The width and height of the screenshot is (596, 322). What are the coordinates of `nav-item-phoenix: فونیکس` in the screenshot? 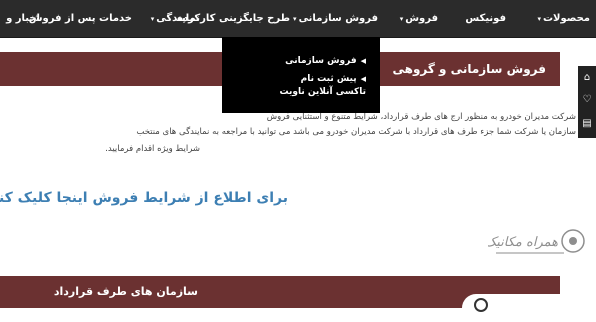 It's located at (485, 18).